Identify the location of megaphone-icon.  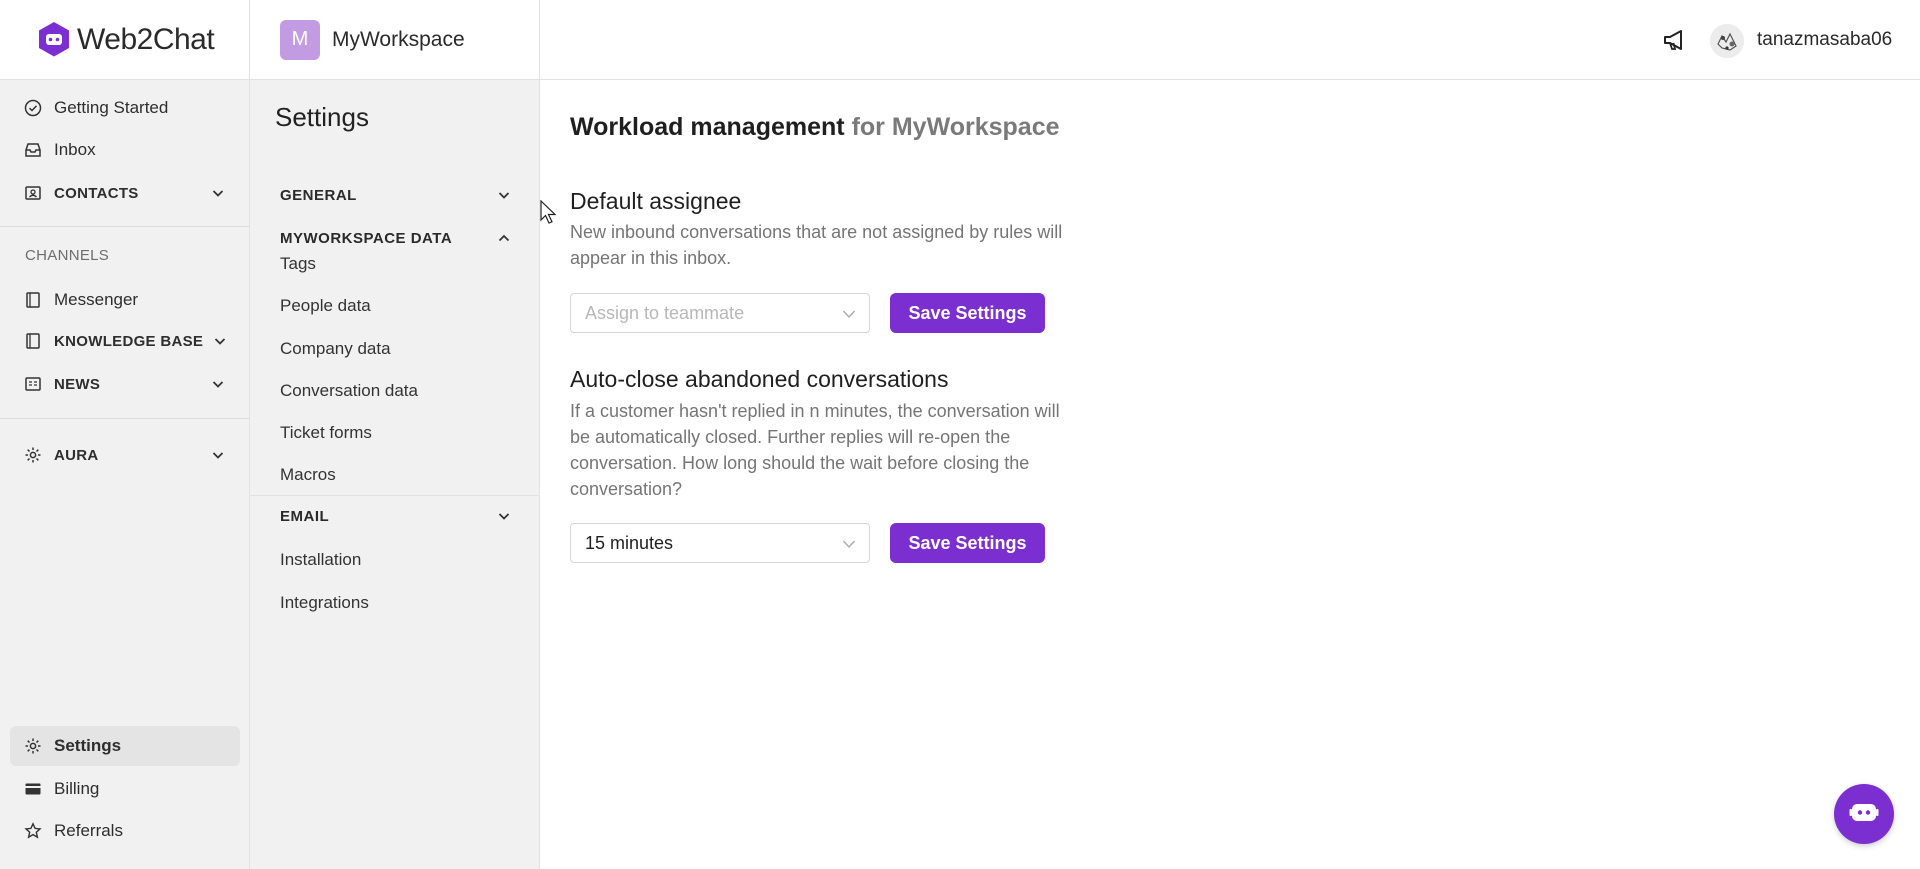
(1675, 40).